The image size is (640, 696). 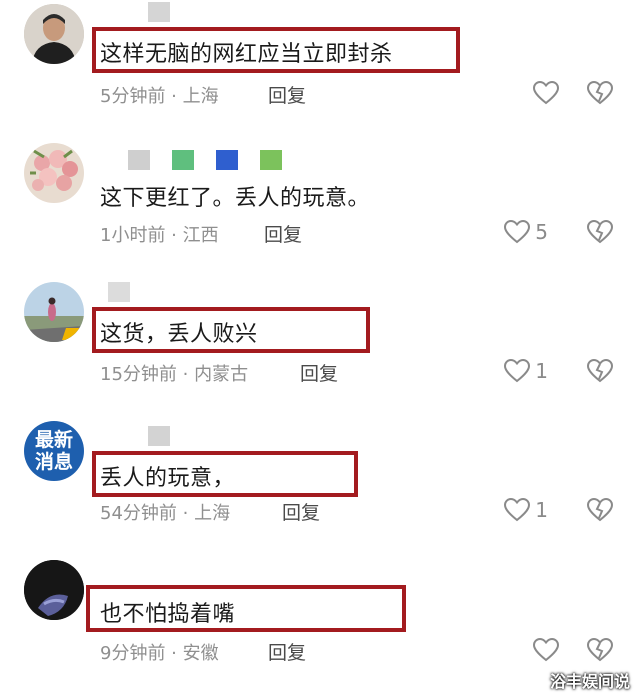 What do you see at coordinates (589, 681) in the screenshot?
I see `watermark: 浴丰娱间说` at bounding box center [589, 681].